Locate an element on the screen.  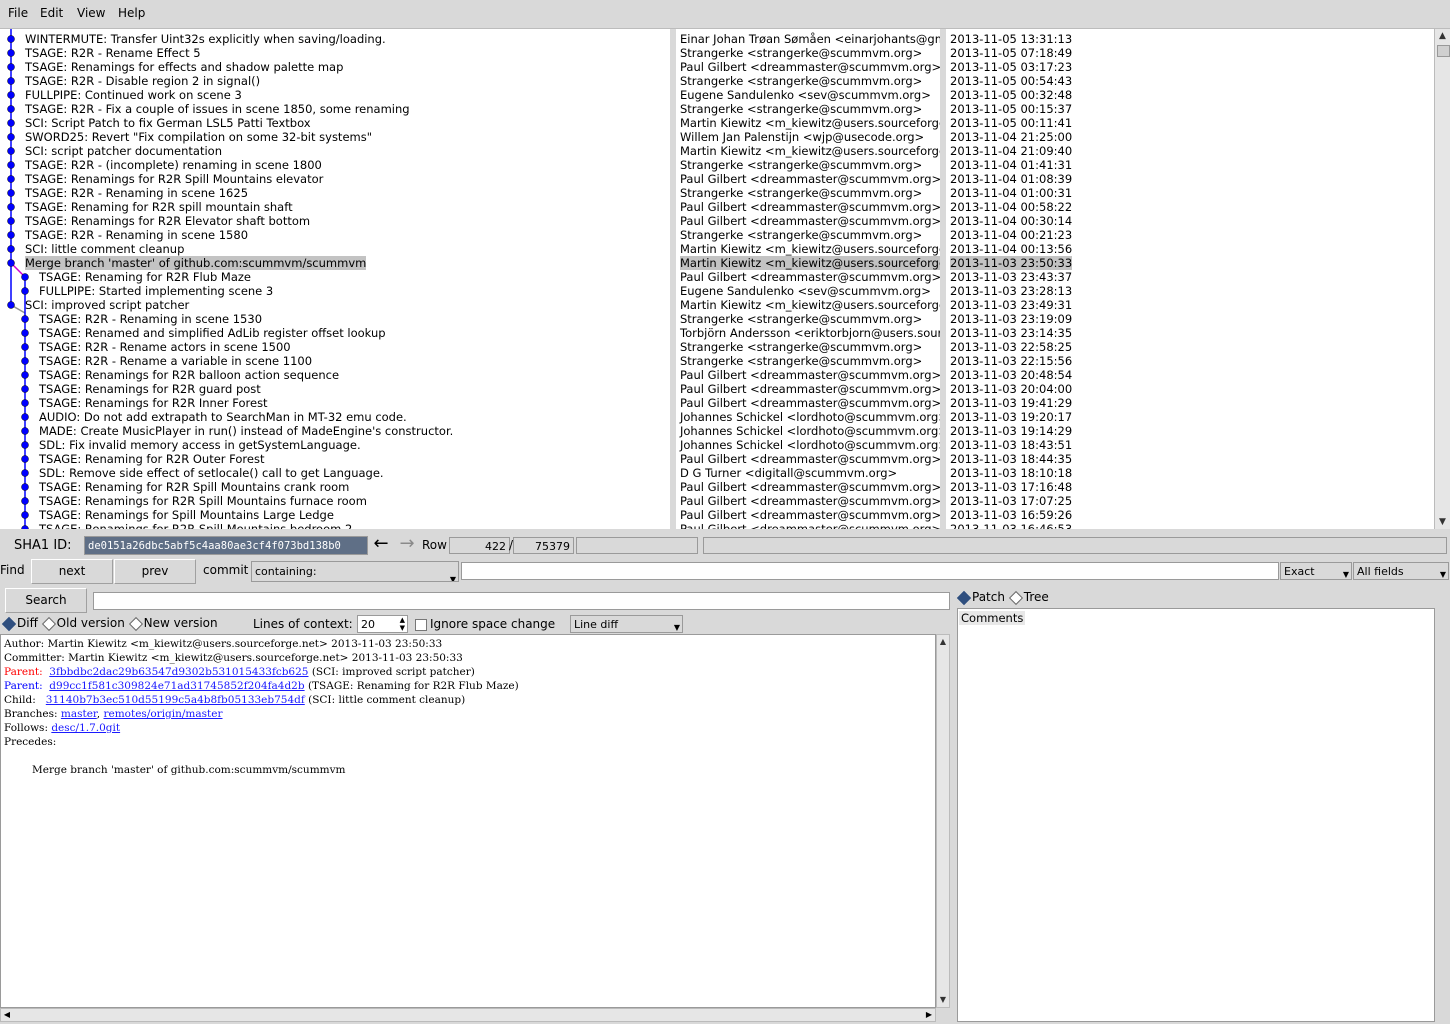
search-input is located at coordinates (521, 601).